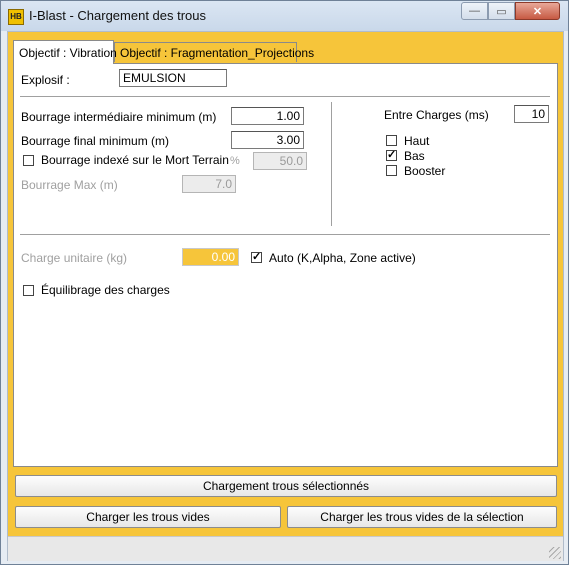  What do you see at coordinates (210, 257) in the screenshot?
I see `charge-unitaire-field: 0.00` at bounding box center [210, 257].